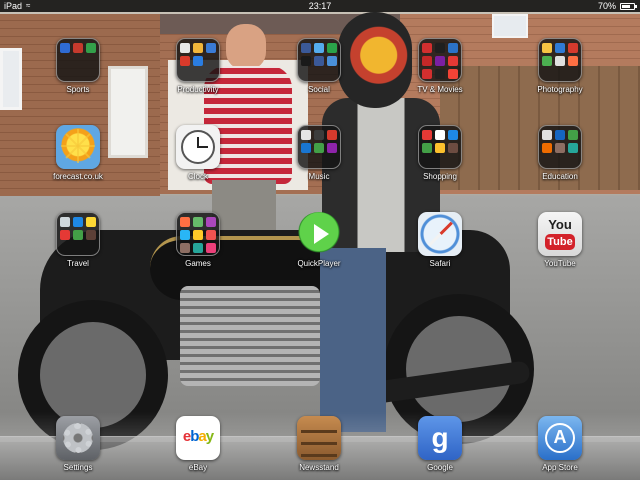  I want to click on app-label: Photography, so click(560, 89).